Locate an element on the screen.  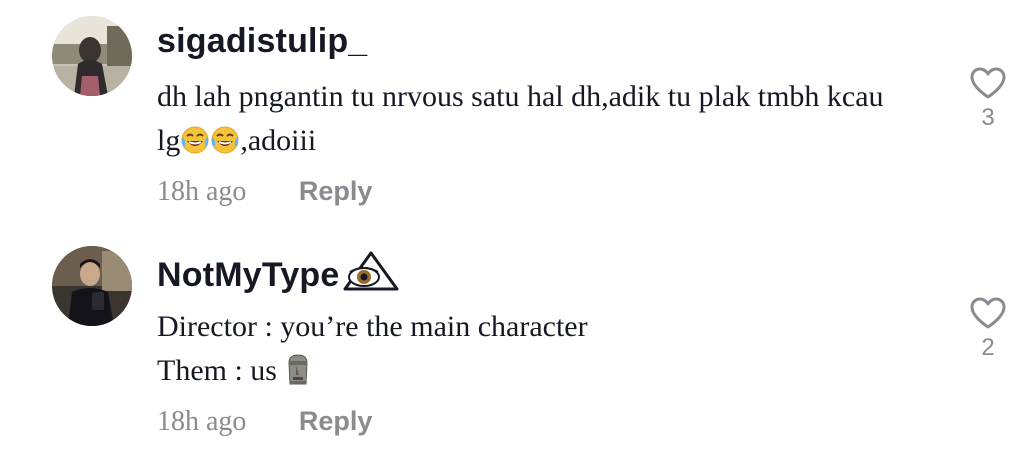
comment-line-text: ,adoiii is located at coordinates (278, 140).